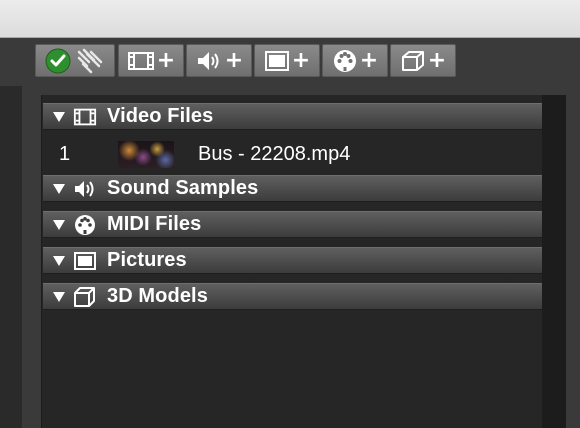 Image resolution: width=580 pixels, height=428 pixels. Describe the element at coordinates (292, 188) in the screenshot. I see `group-header-sound-samples: Sound Samples` at that location.